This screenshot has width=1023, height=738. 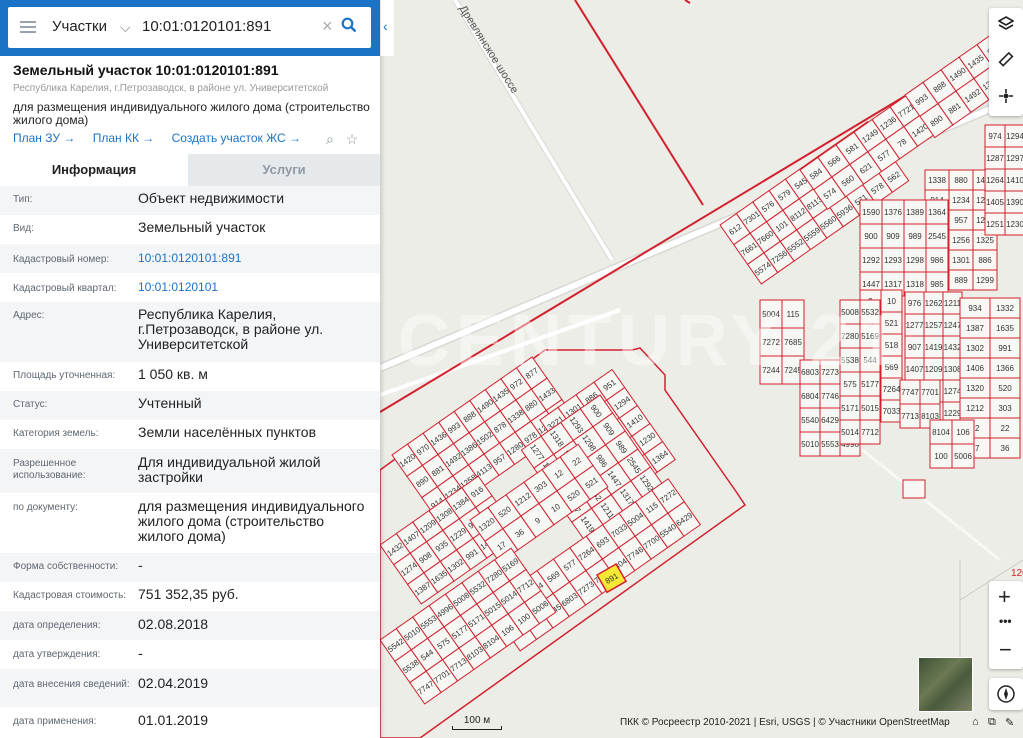 What do you see at coordinates (1005, 621) in the screenshot?
I see `more-icon: •••` at bounding box center [1005, 621].